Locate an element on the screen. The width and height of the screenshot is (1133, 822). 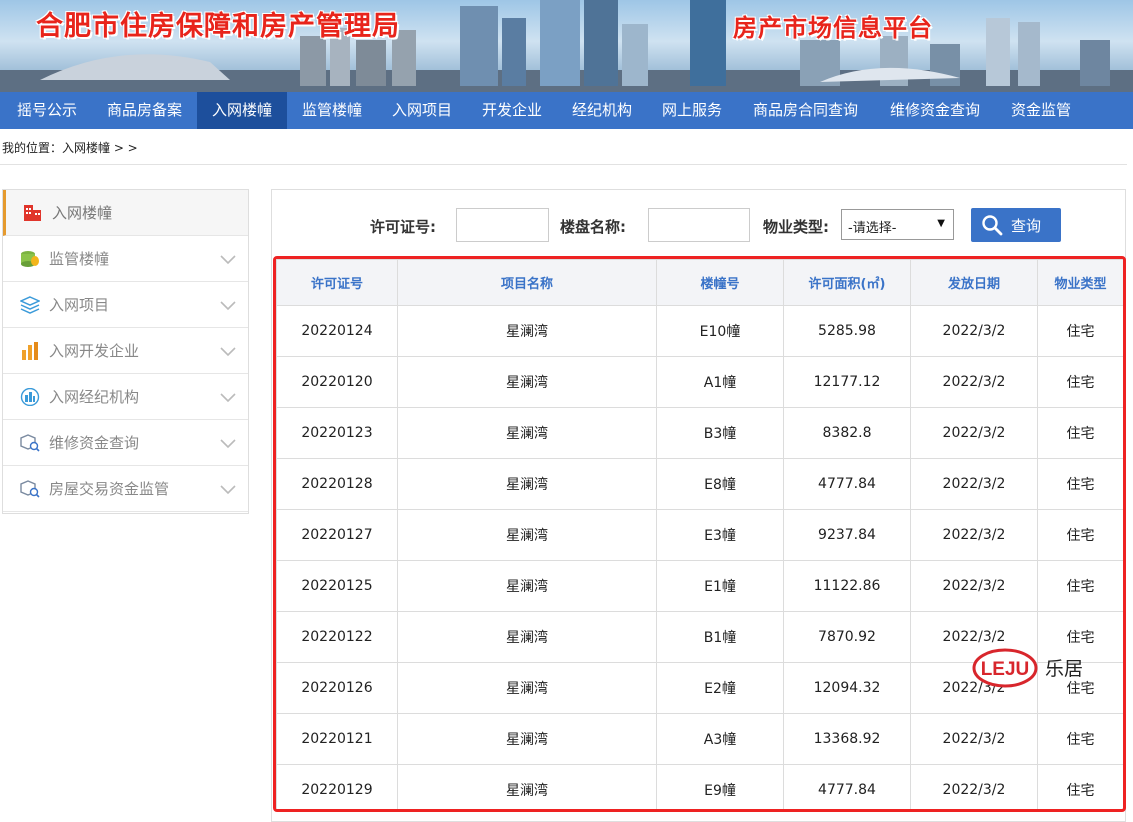
cell-area: 5285.98 is located at coordinates (847, 331).